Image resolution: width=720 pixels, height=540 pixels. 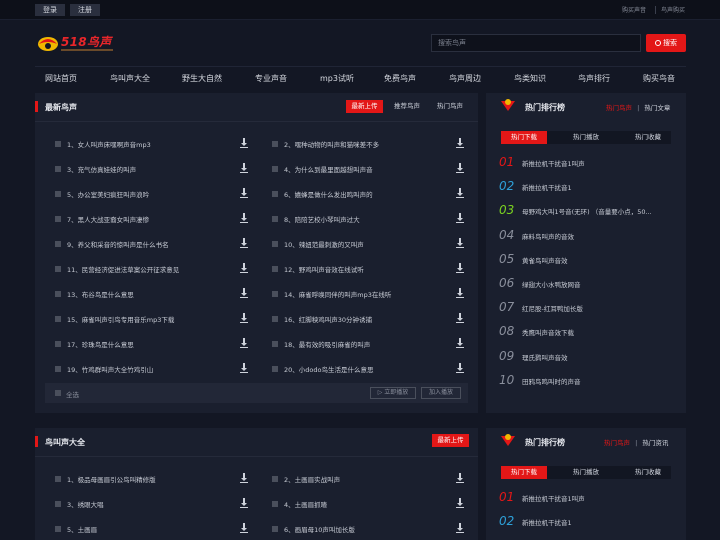 I want to click on search-button: 搜索, so click(x=666, y=43).